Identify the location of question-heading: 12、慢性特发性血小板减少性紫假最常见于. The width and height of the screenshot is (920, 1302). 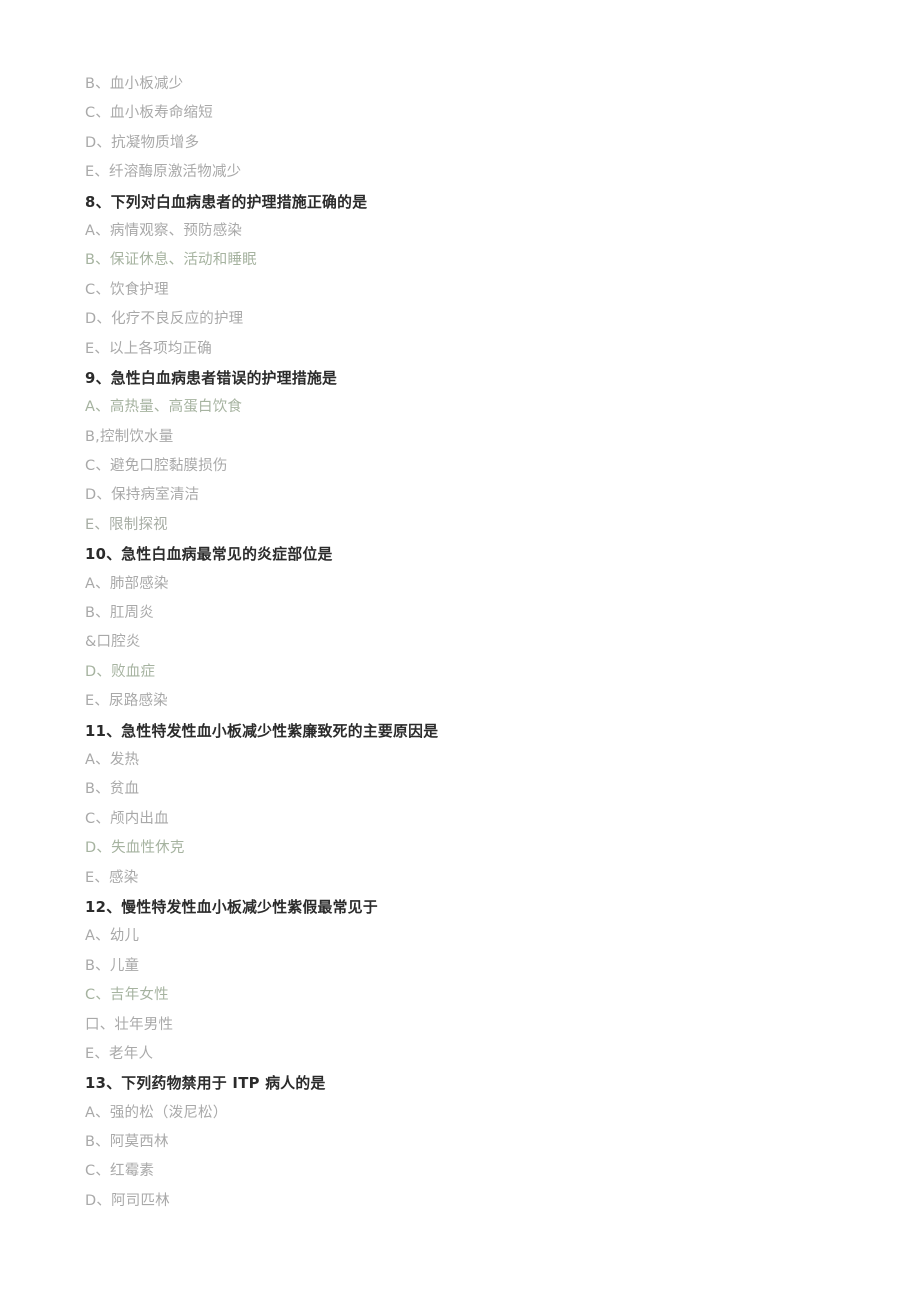
(231, 907).